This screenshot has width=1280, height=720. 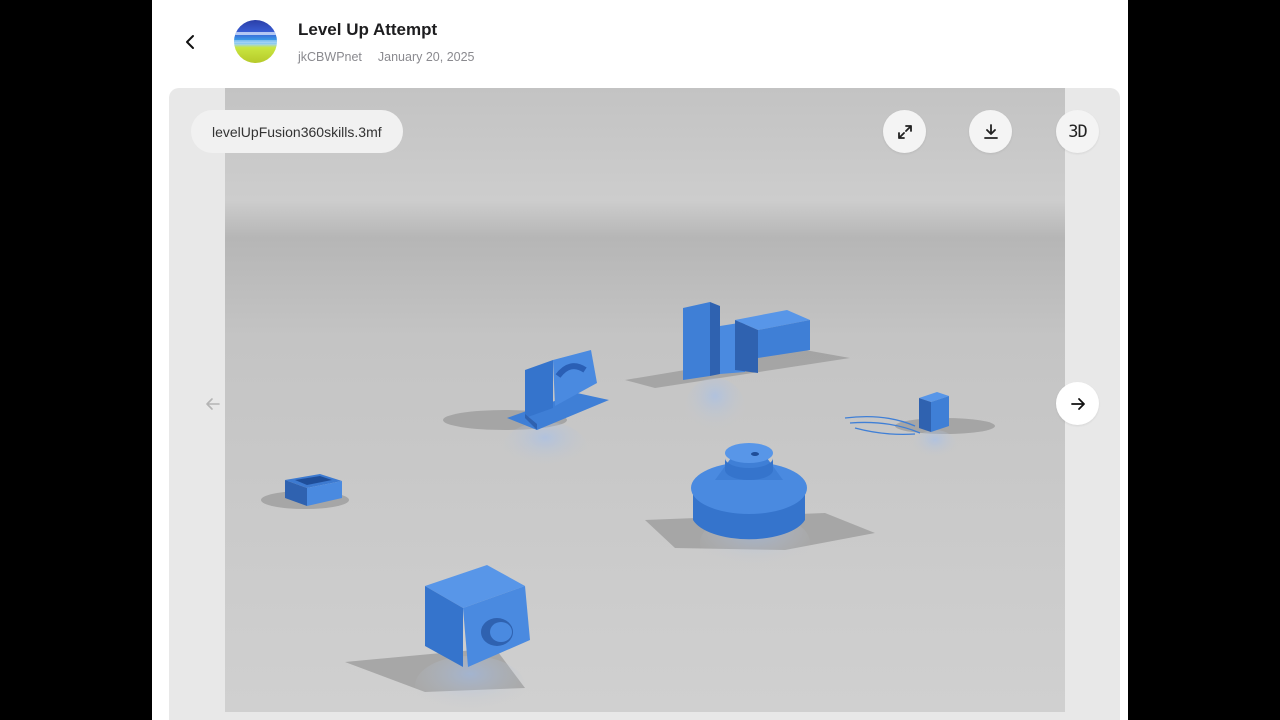 What do you see at coordinates (297, 131) in the screenshot?
I see `file-name-pill: levelUpFusion360skills.3mf` at bounding box center [297, 131].